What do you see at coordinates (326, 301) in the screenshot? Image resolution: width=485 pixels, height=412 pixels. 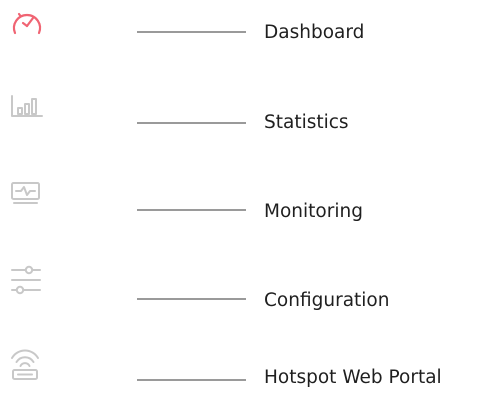 I see `sidebar-item-label-configuration: Configuration` at bounding box center [326, 301].